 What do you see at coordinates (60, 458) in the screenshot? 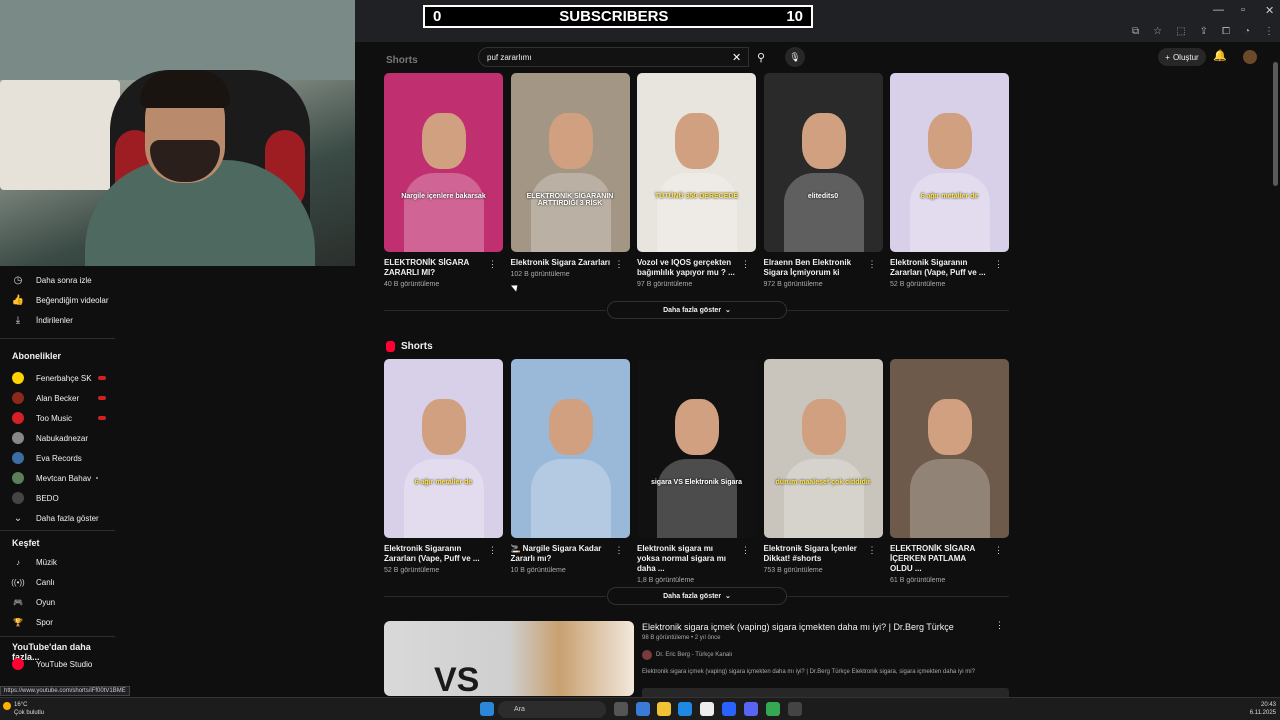
I see `sidebar-subscription: Eva Records` at bounding box center [60, 458].